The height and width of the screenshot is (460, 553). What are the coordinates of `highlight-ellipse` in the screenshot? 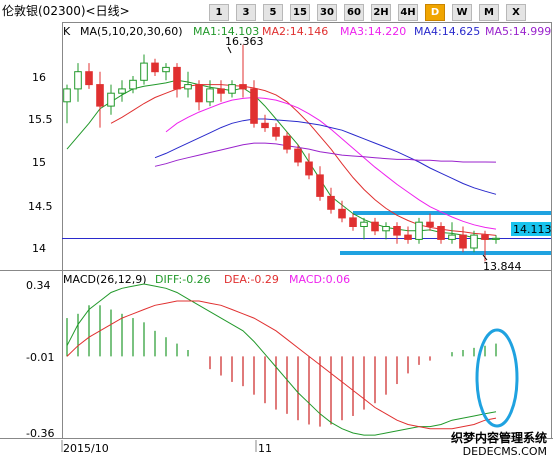 It's located at (497, 378).